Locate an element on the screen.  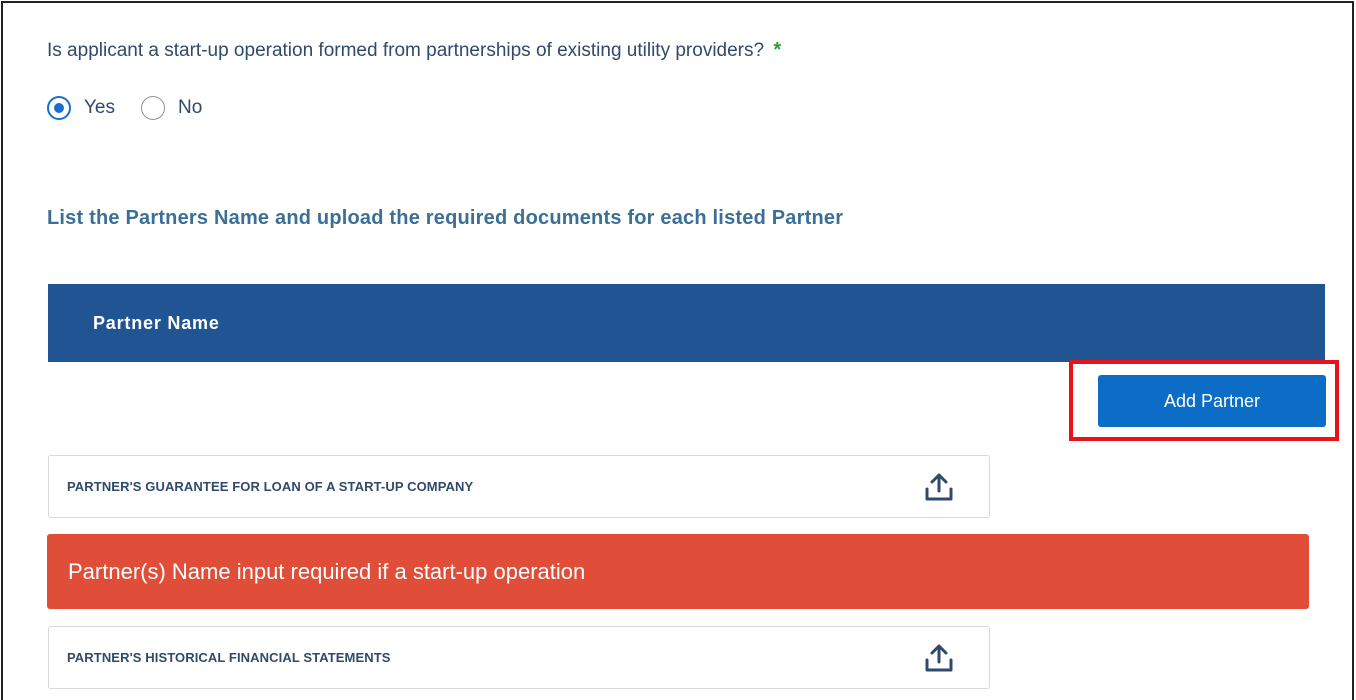
startup-radio-group: Yes No is located at coordinates (137, 108).